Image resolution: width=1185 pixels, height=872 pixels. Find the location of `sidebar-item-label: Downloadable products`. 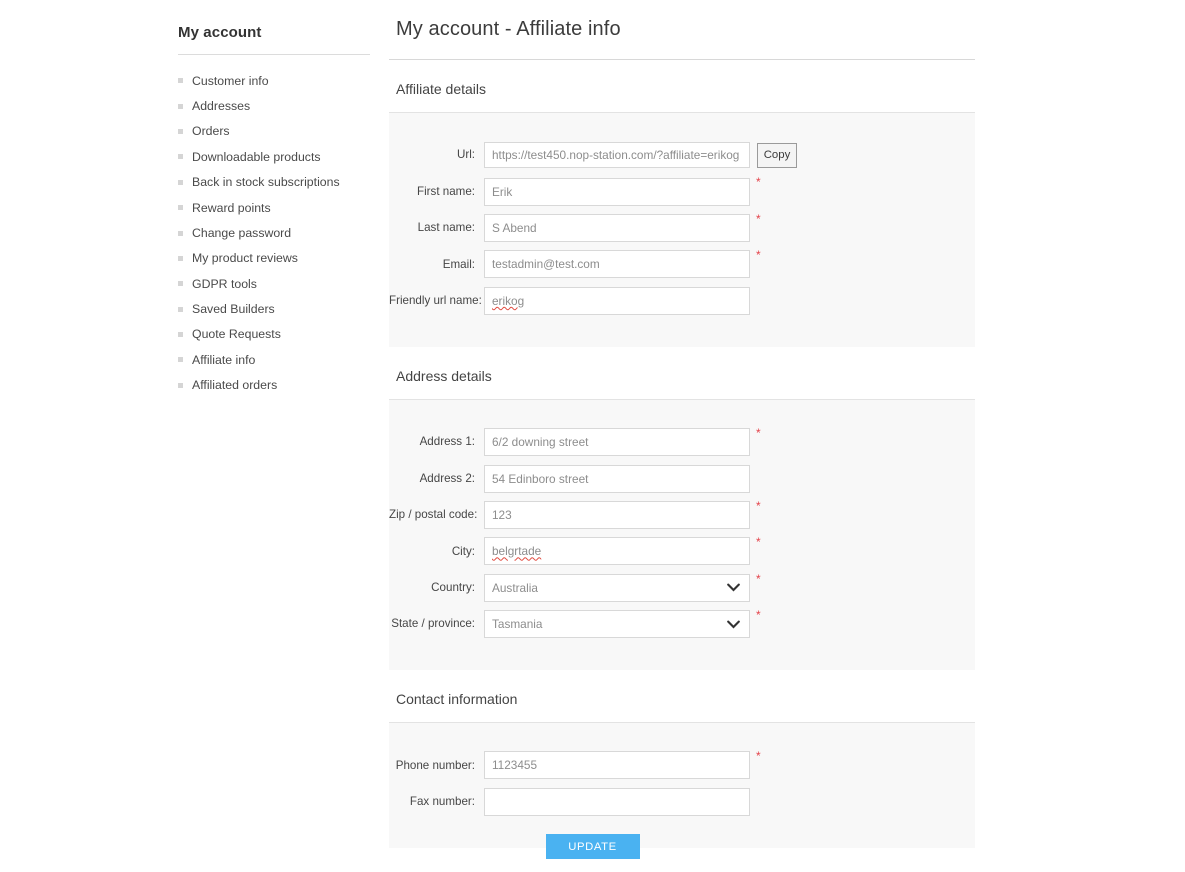

sidebar-item-label: Downloadable products is located at coordinates (256, 156).